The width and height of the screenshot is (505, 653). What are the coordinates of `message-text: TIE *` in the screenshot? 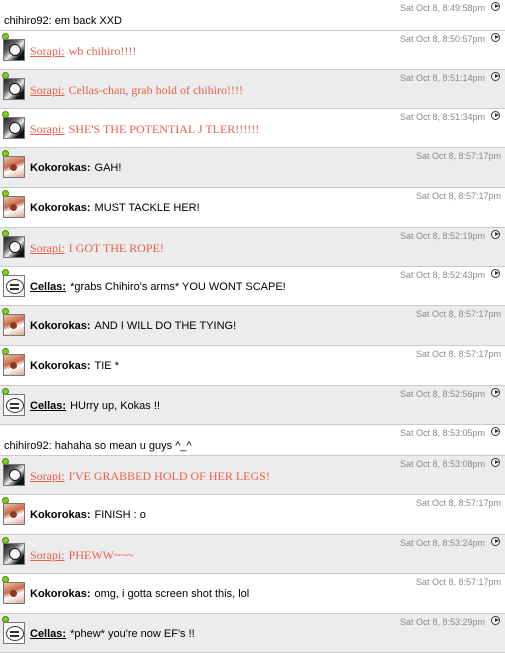 It's located at (106, 366).